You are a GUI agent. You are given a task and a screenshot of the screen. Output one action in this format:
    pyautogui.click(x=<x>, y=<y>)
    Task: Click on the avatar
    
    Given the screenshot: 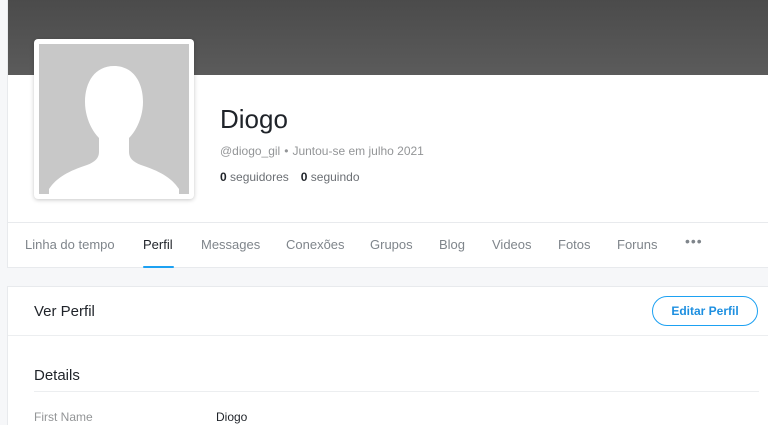 What is the action you would take?
    pyautogui.click(x=114, y=119)
    